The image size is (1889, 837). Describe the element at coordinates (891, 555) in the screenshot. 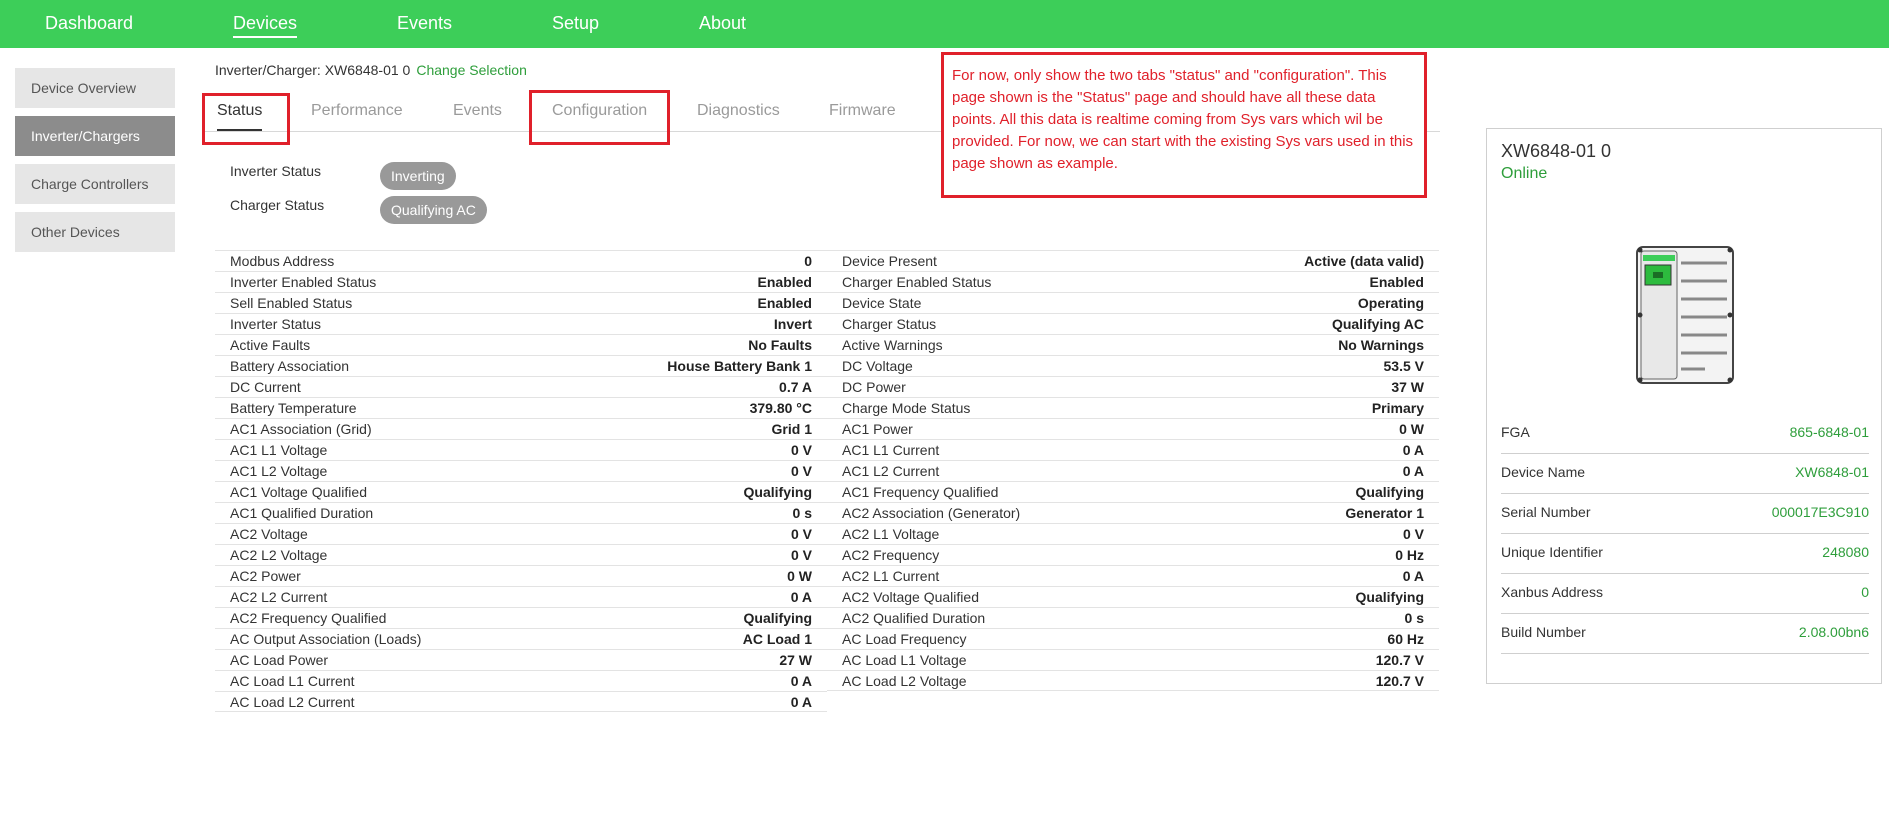

I see `field-label: AC2 Frequency` at that location.